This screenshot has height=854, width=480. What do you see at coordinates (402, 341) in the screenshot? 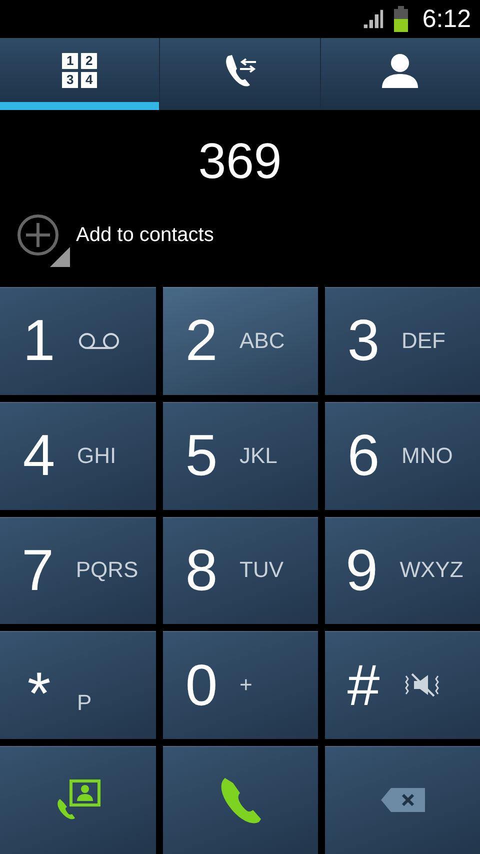
I see `dial-key: 3 DEF` at bounding box center [402, 341].